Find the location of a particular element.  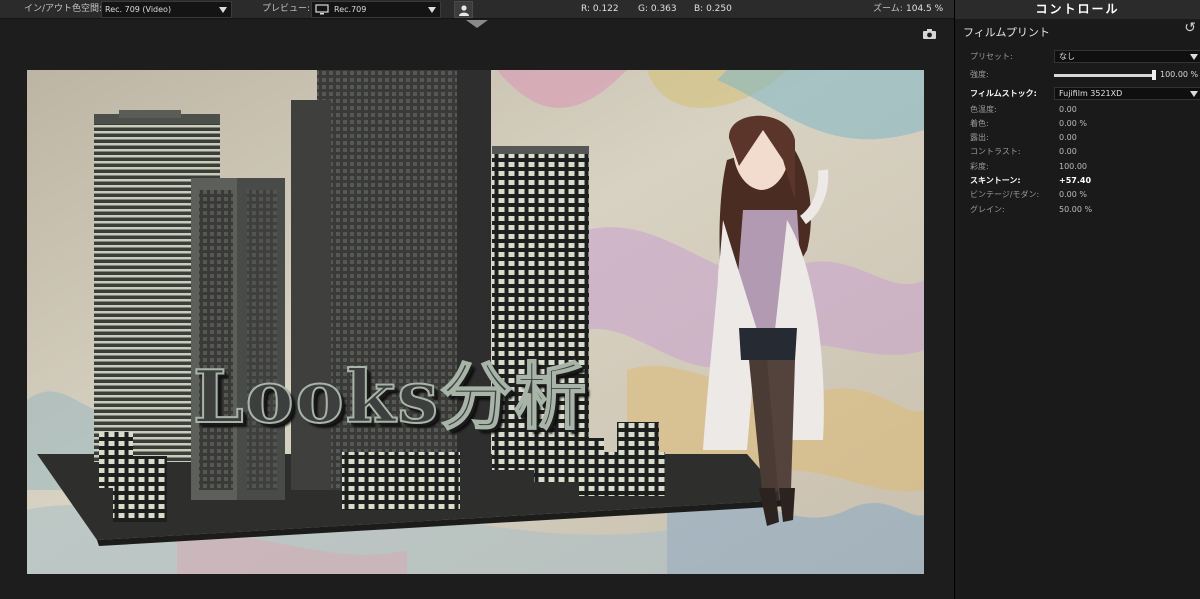

param-row: コントラスト: 0.00 is located at coordinates (1077, 152).